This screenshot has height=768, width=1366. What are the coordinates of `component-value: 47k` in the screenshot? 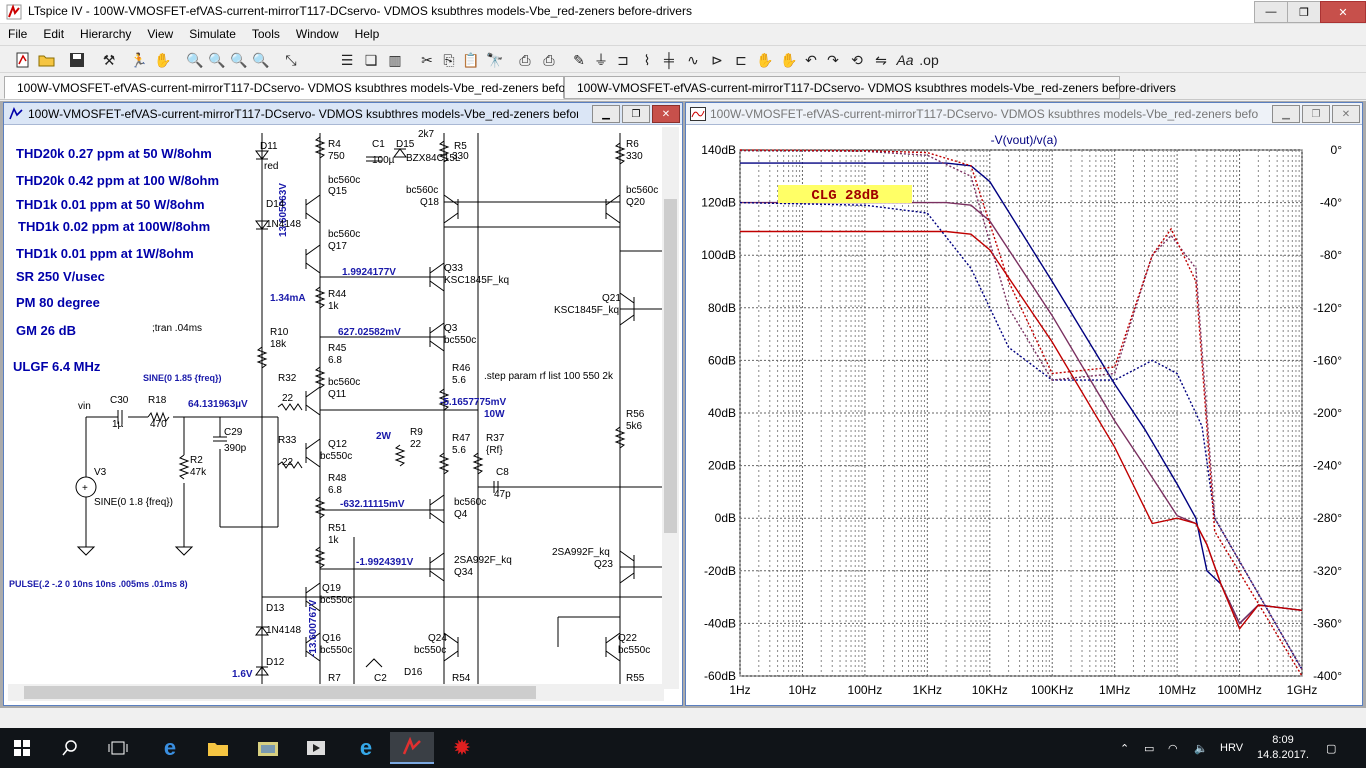 It's located at (198, 472).